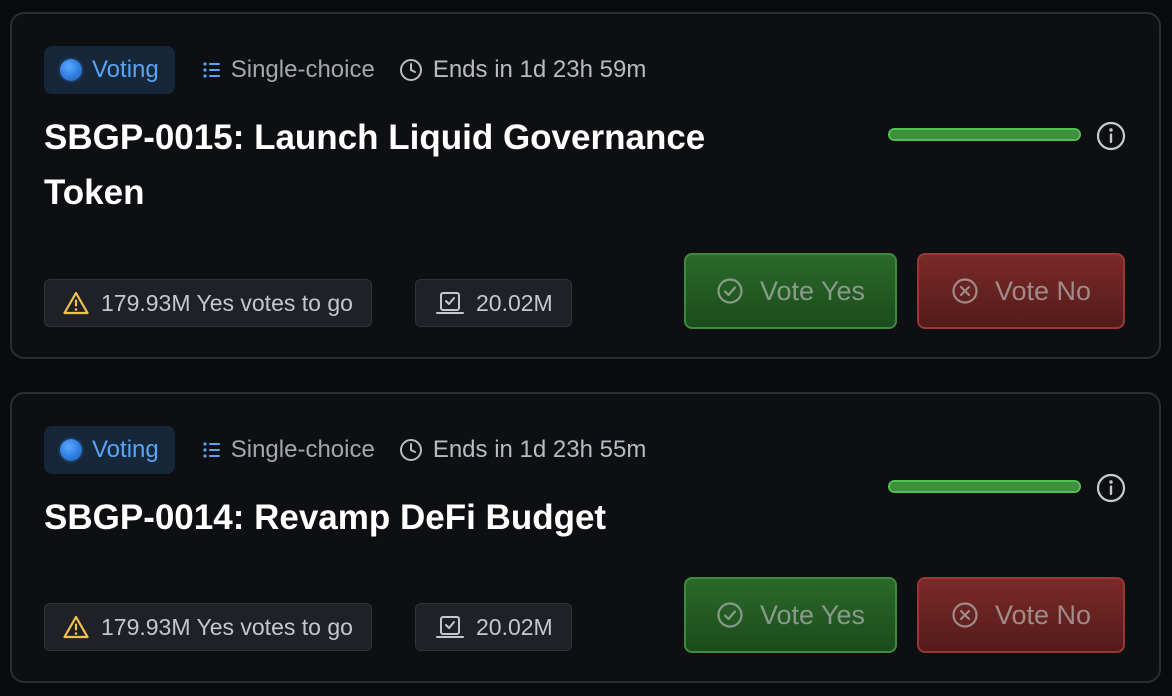 Image resolution: width=1172 pixels, height=696 pixels. Describe the element at coordinates (424, 517) in the screenshot. I see `proposal-title: SBGP-0014: Revamp DeFi Budget` at that location.